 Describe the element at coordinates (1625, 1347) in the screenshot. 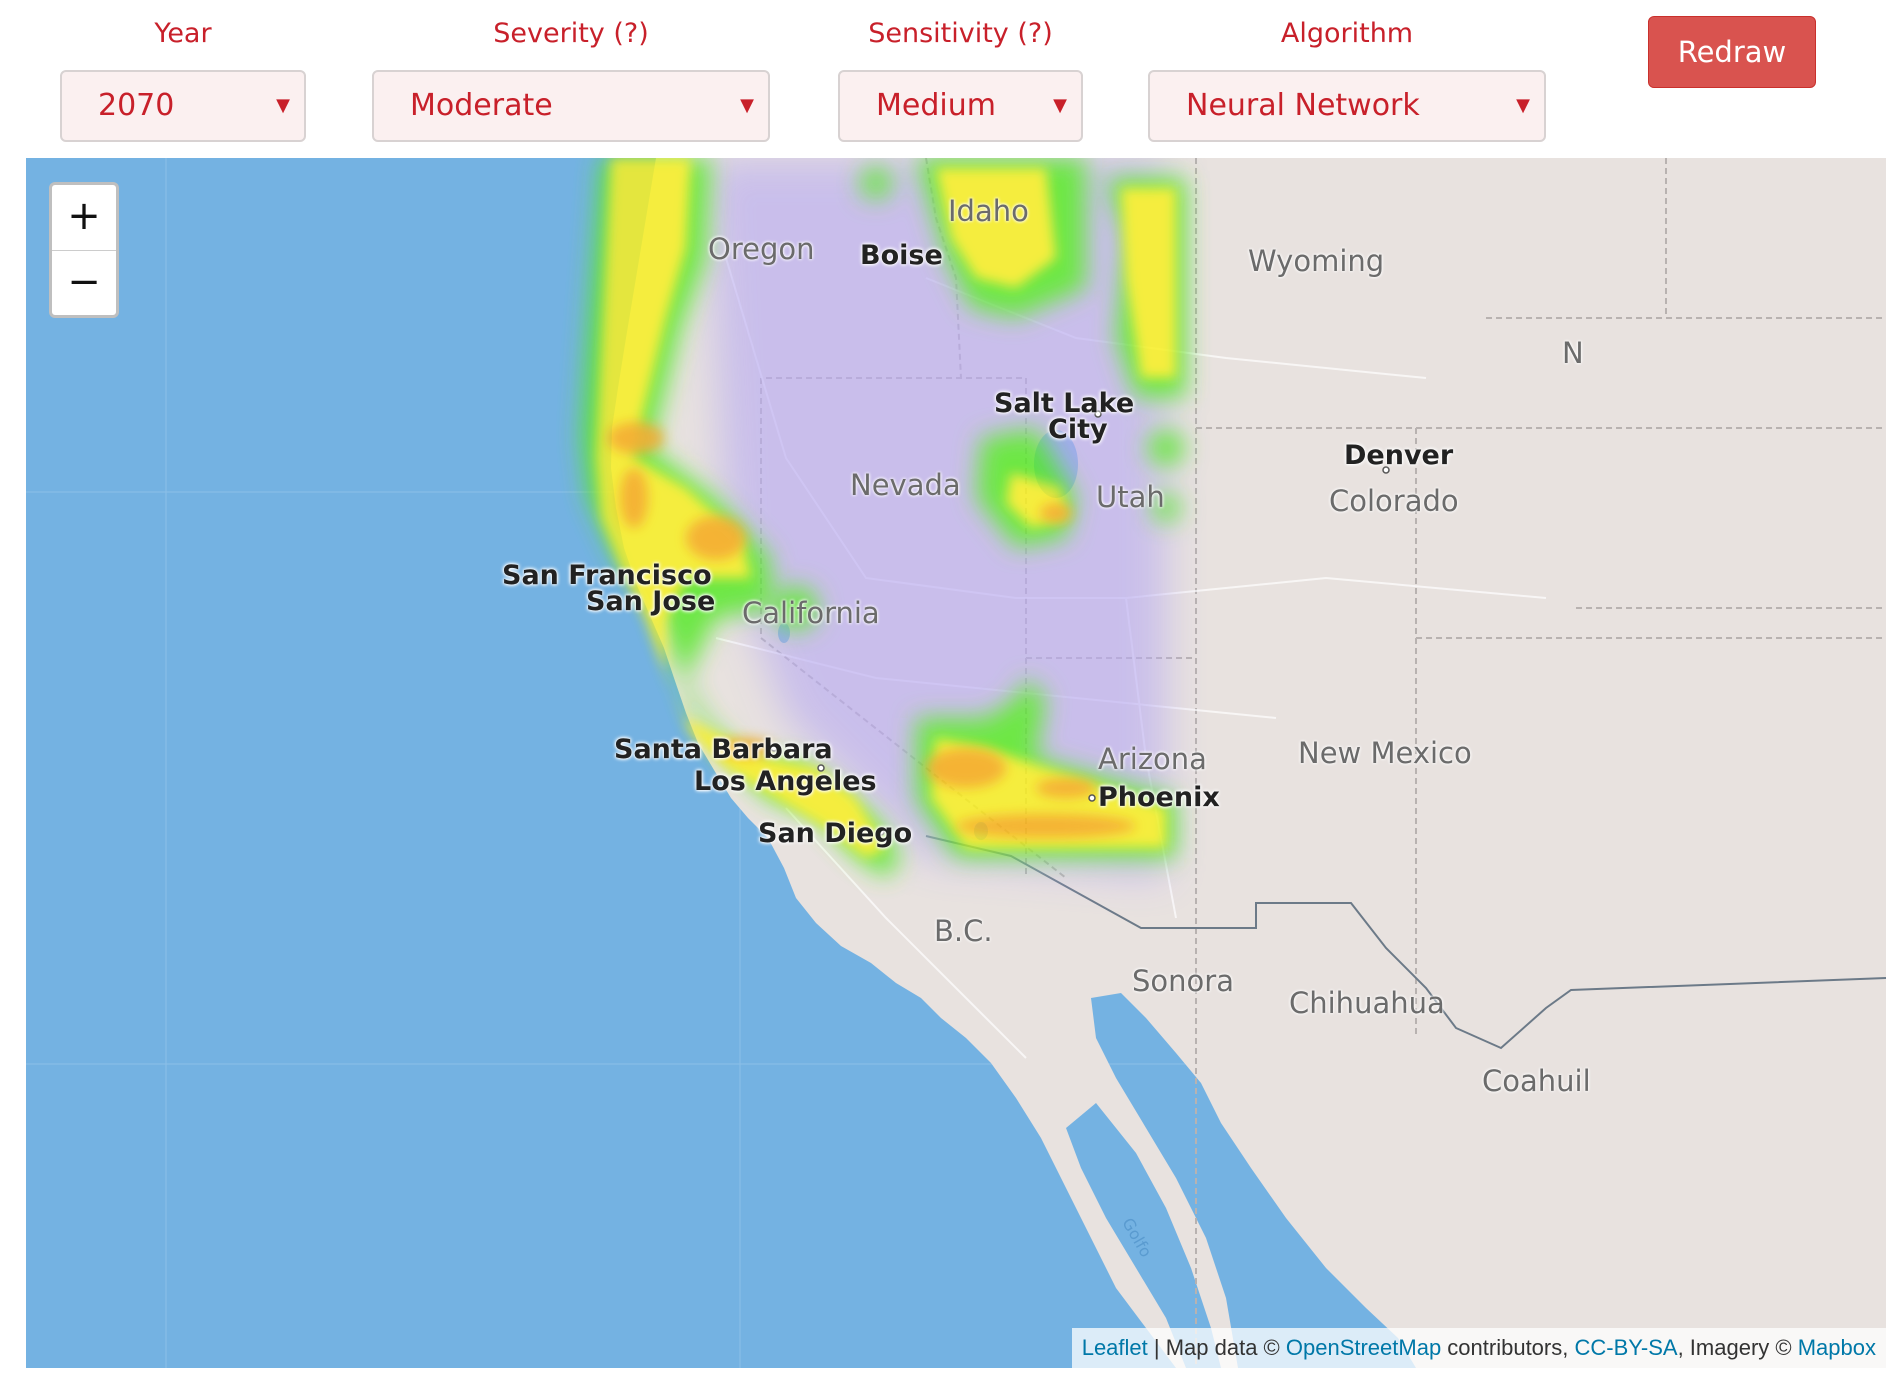

I see `cc-by-sa-link: CC-BY-SA` at that location.